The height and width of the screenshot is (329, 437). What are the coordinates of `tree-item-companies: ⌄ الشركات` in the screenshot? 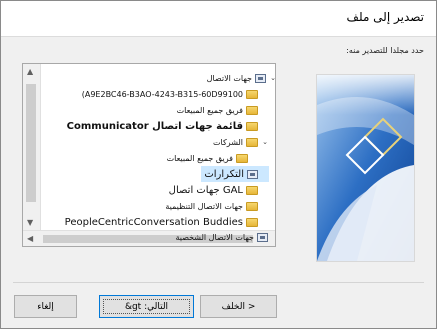 It's located at (241, 142).